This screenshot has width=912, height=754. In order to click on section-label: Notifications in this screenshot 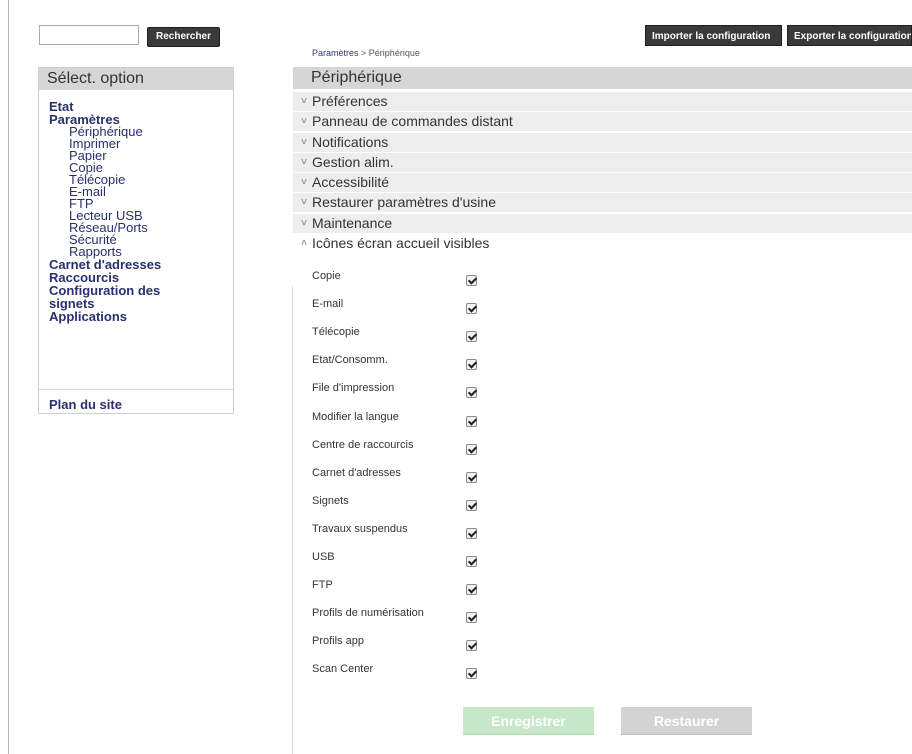, I will do `click(350, 142)`.